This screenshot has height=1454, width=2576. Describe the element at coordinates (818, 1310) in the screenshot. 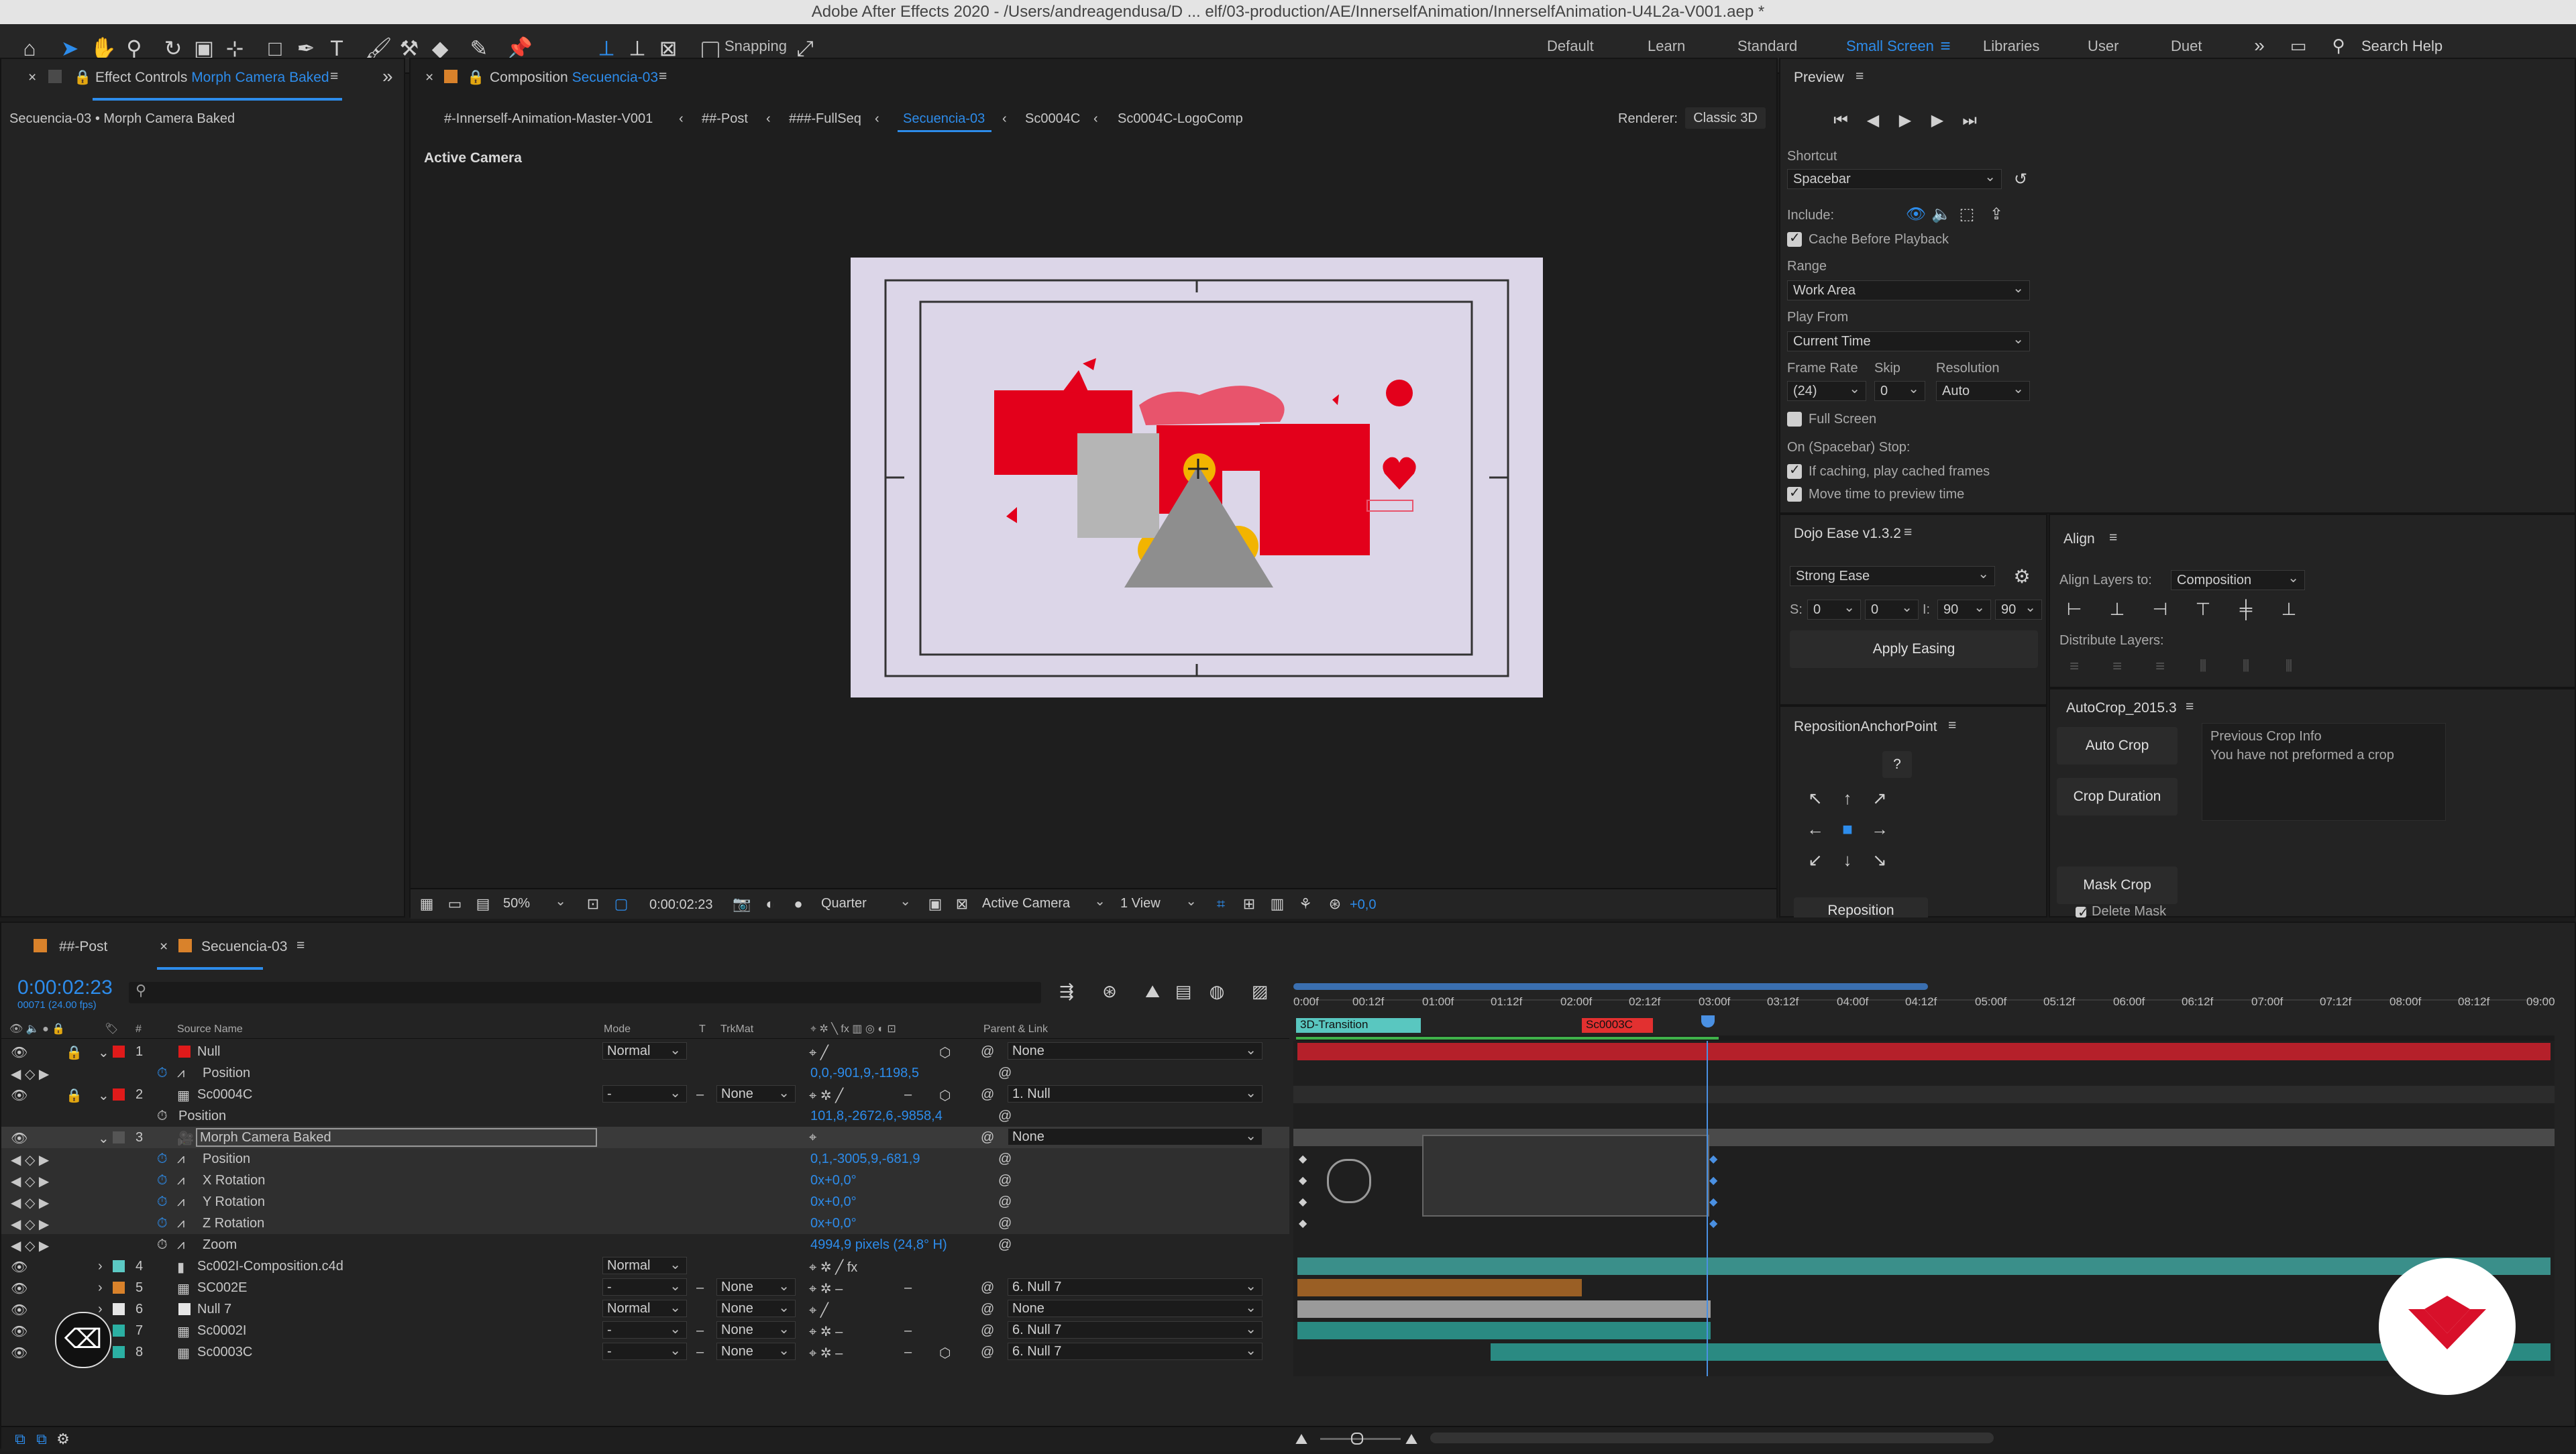

I see `layer-switches-icon: ⌖ ╱` at that location.